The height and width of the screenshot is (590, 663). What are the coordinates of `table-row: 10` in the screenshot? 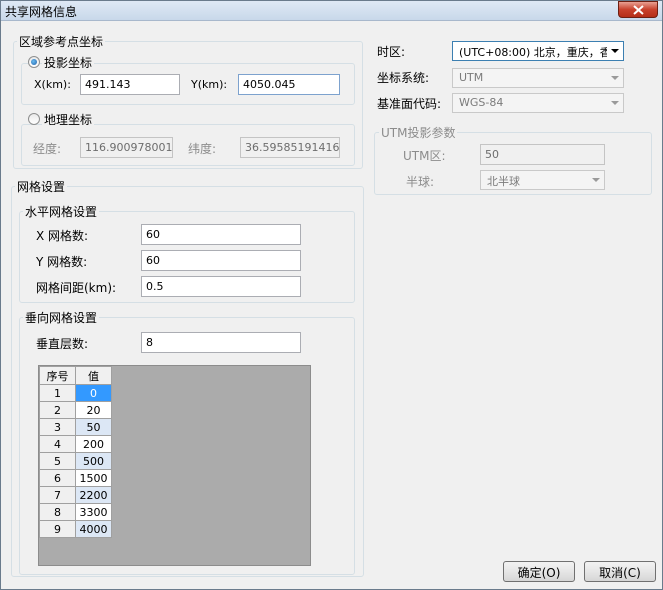 It's located at (75, 393).